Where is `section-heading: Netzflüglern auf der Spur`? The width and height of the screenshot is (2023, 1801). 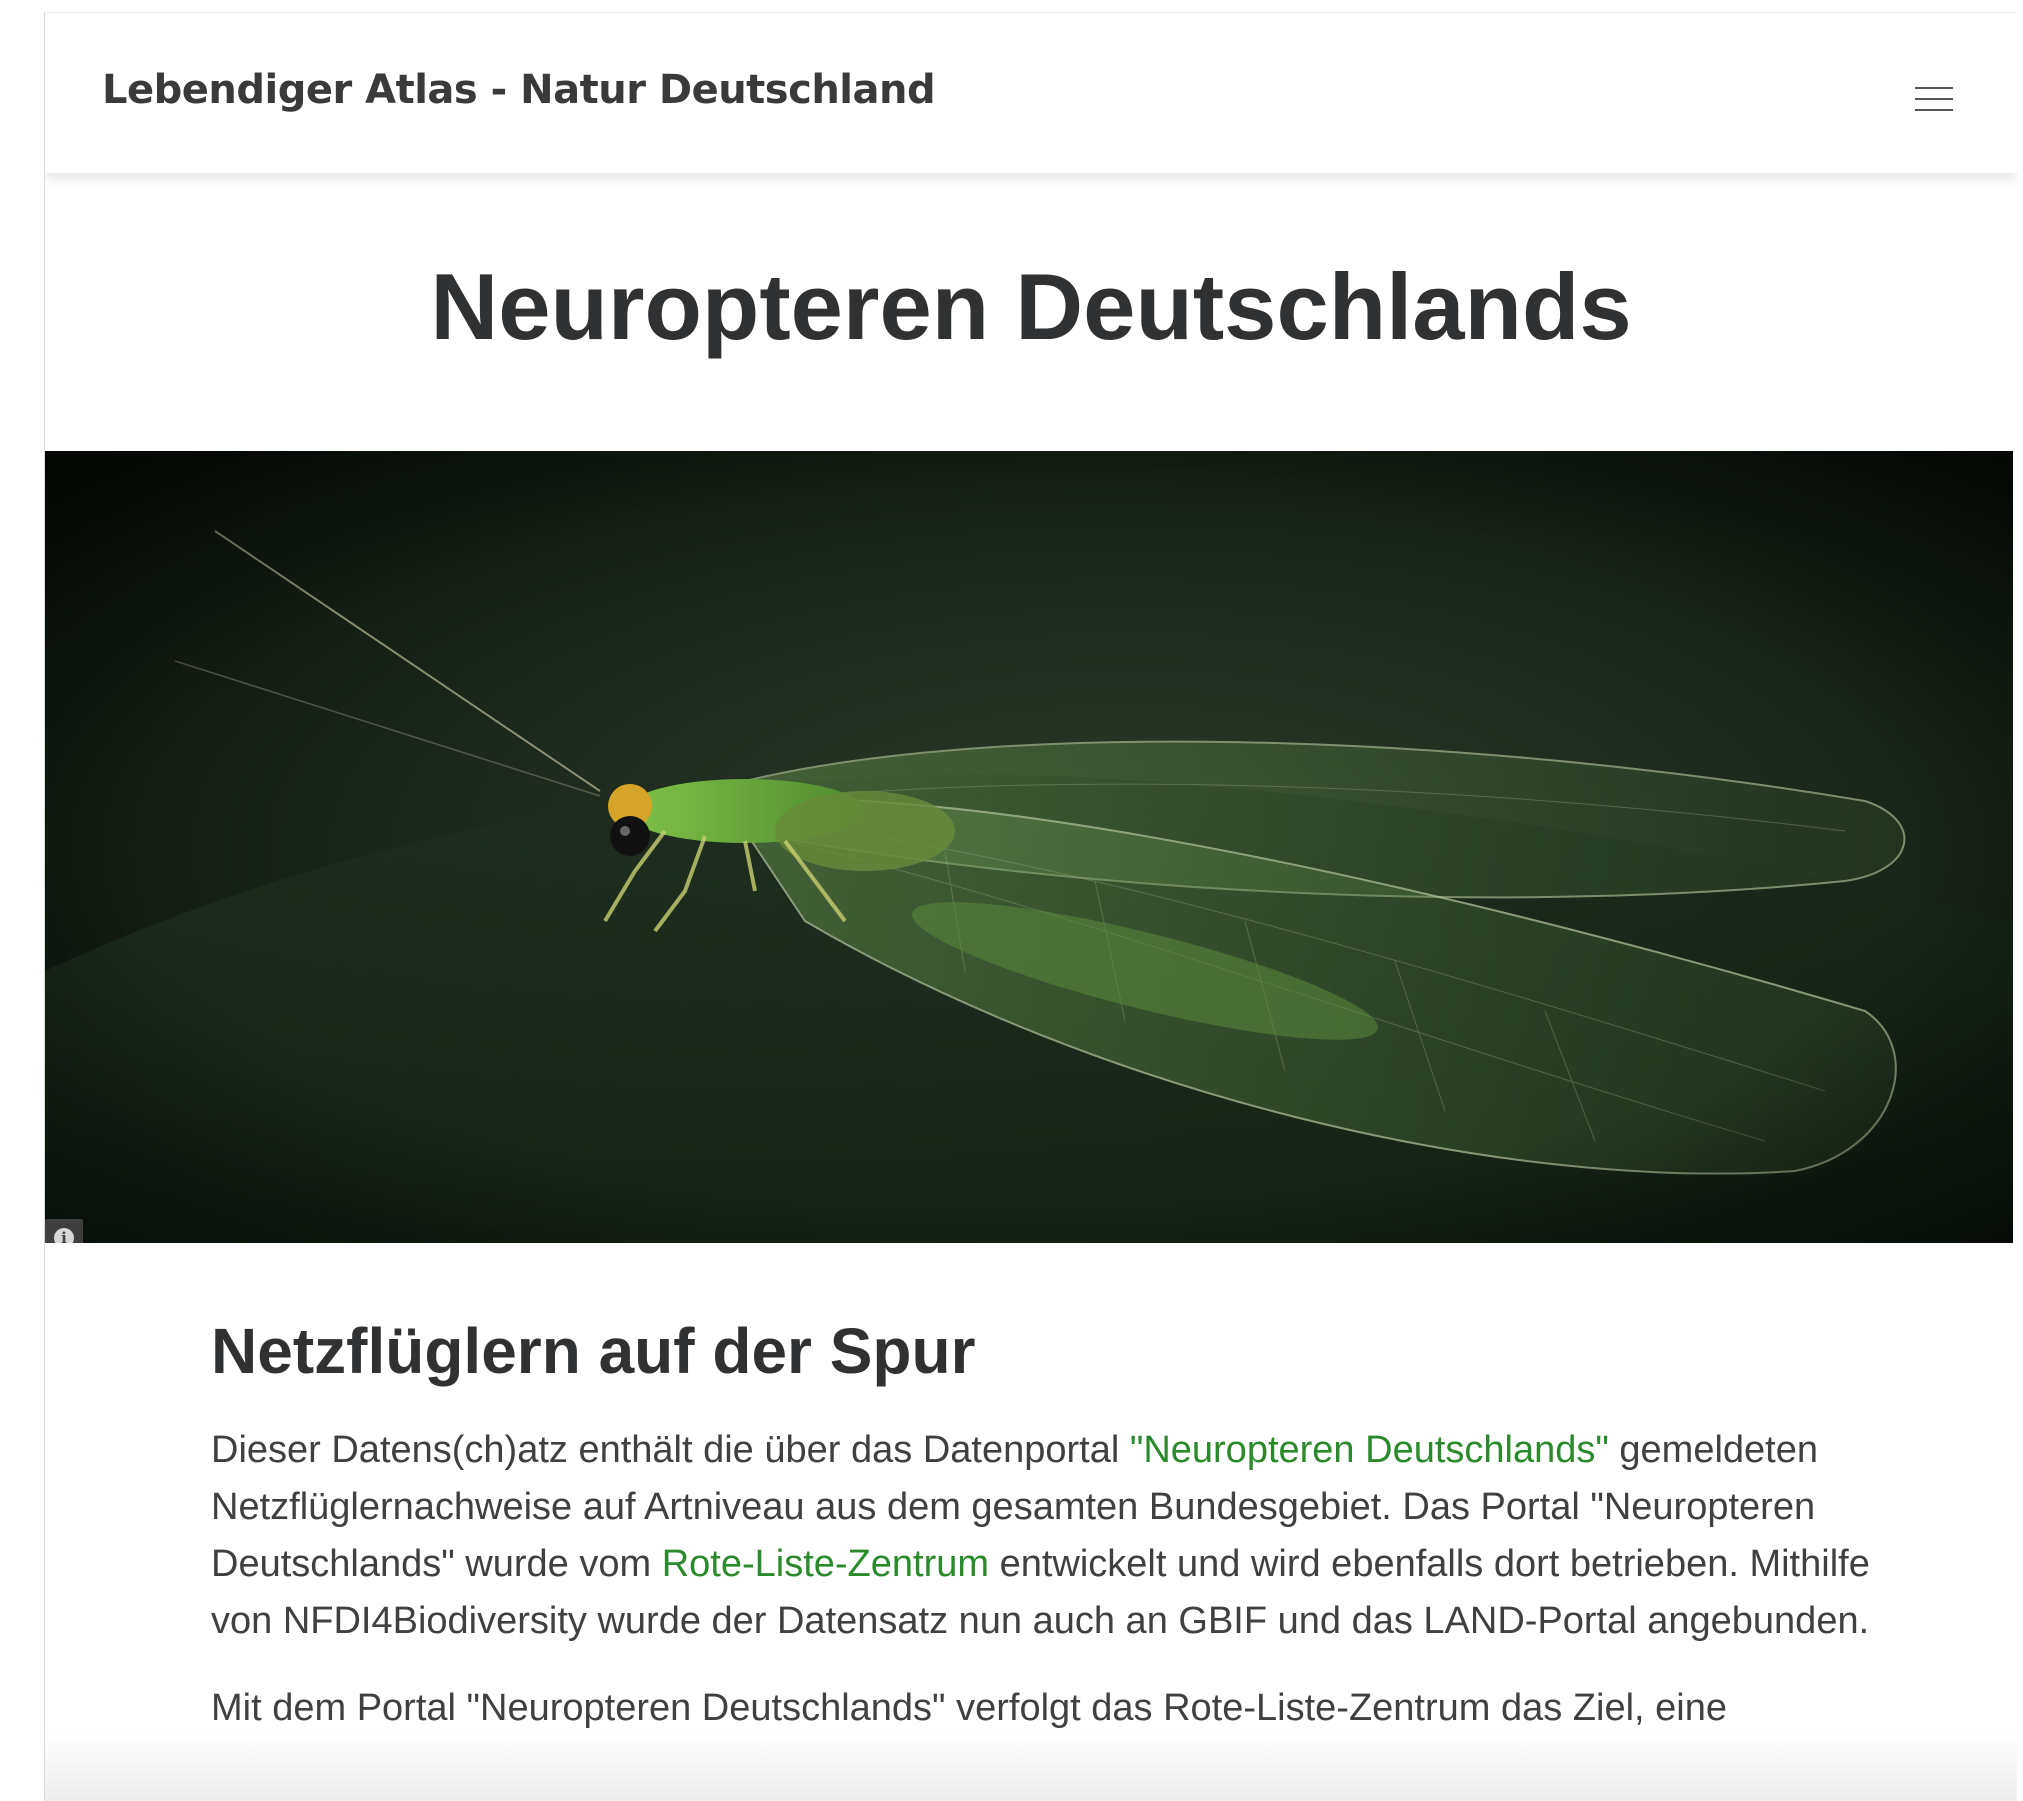
section-heading: Netzflüglern auf der Spur is located at coordinates (593, 1351).